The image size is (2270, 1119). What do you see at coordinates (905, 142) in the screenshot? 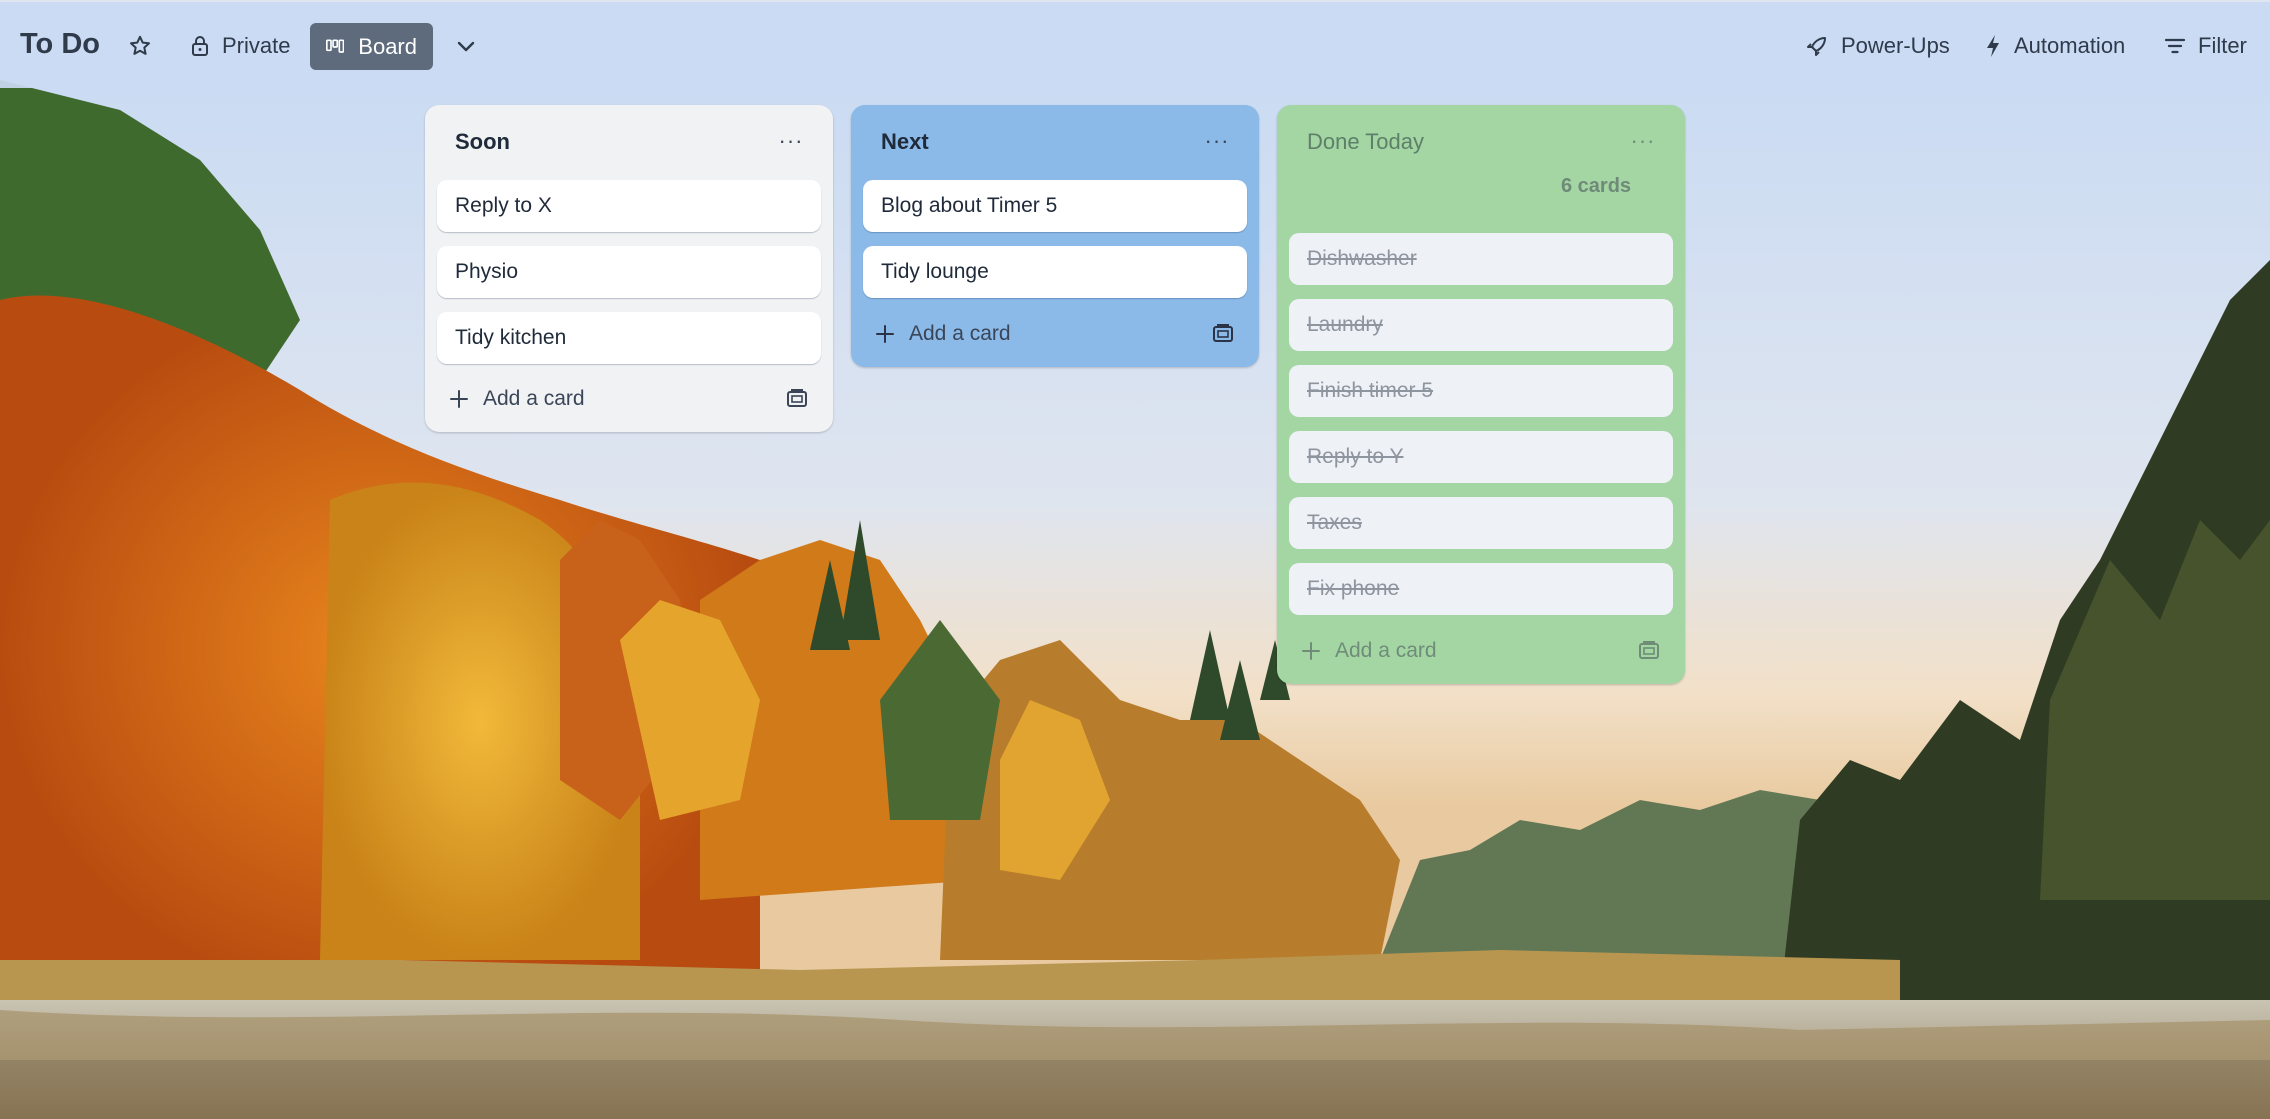
I see `list-title: Next` at bounding box center [905, 142].